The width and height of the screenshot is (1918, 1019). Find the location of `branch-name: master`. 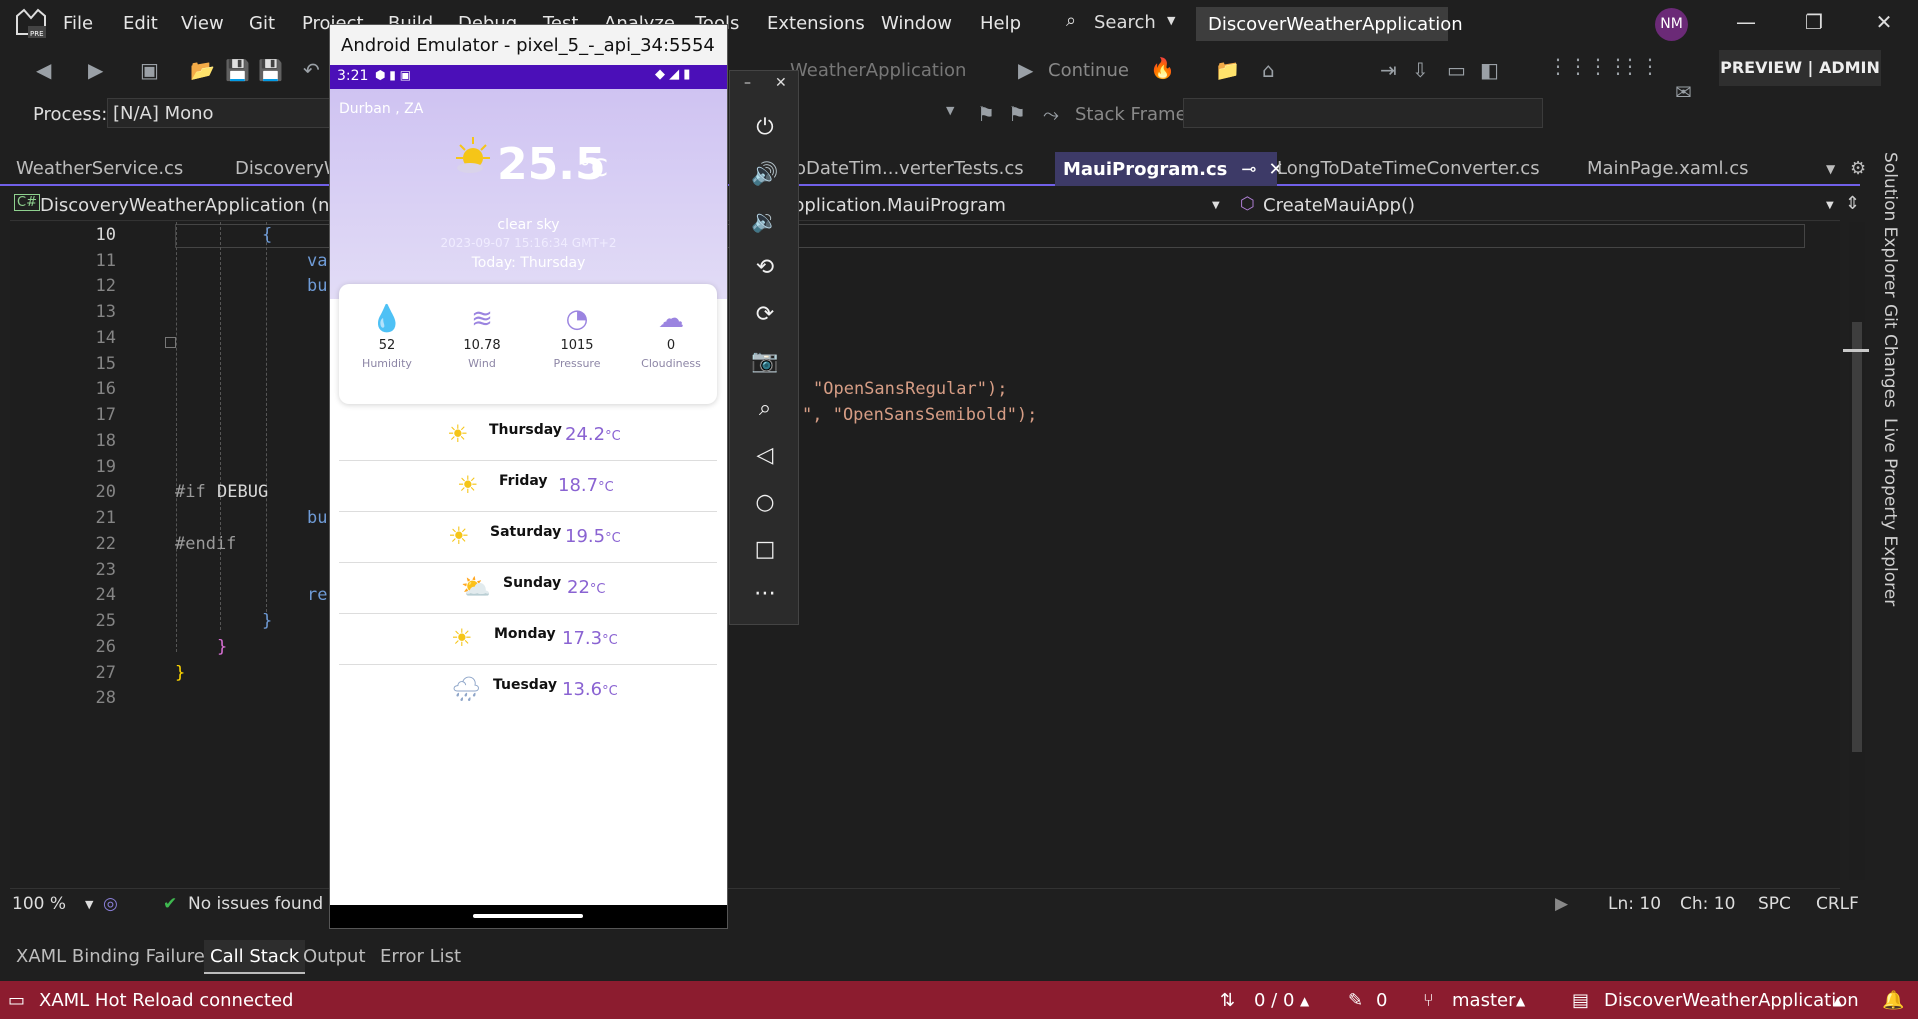

branch-name: master is located at coordinates (1483, 1000).